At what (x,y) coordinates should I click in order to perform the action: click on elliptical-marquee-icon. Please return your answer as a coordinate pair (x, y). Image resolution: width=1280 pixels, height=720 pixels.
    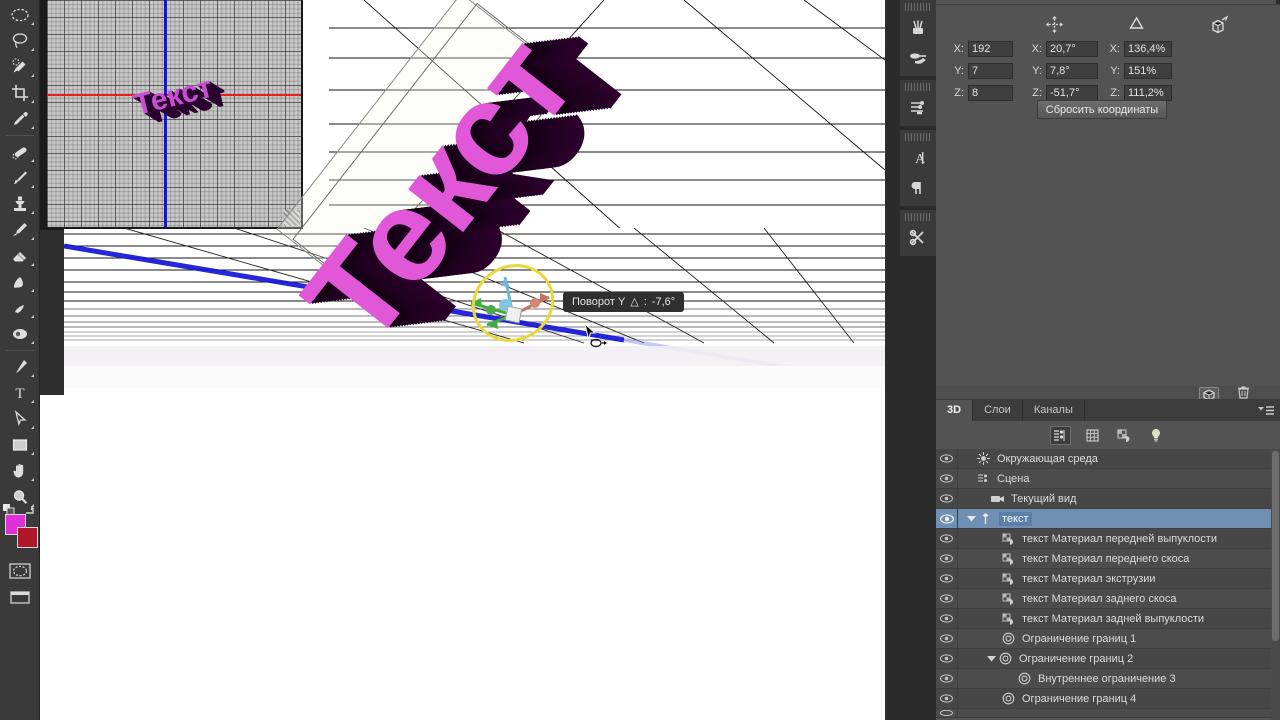
    Looking at the image, I should click on (20, 15).